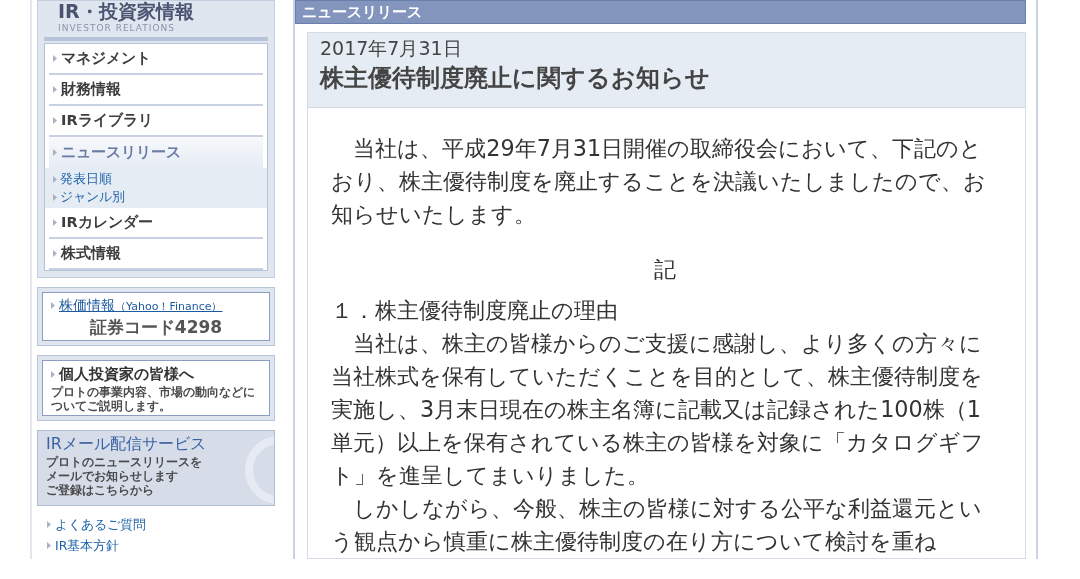 Image resolution: width=1080 pixels, height=579 pixels. Describe the element at coordinates (124, 476) in the screenshot. I see `mail-service-description: プロトのニュースリリースを メールでお知らせします ご登録はこちらから` at that location.